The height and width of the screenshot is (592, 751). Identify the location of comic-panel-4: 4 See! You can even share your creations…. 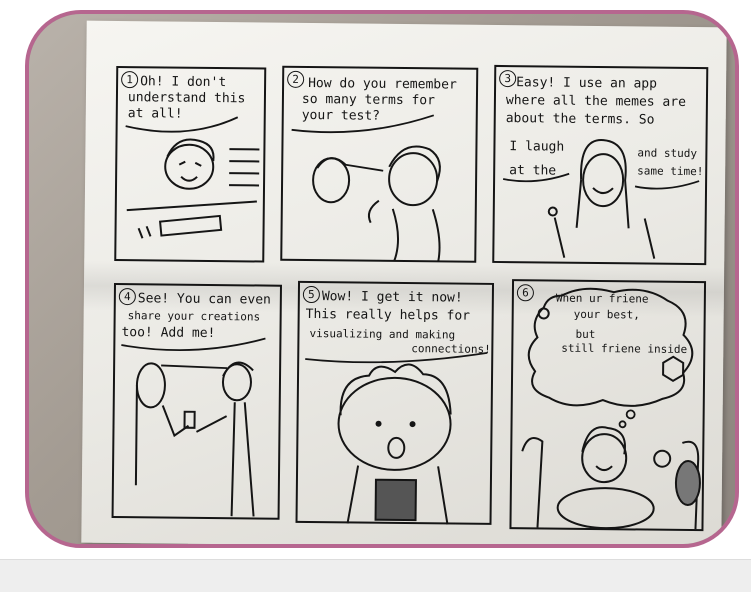
(196, 401).